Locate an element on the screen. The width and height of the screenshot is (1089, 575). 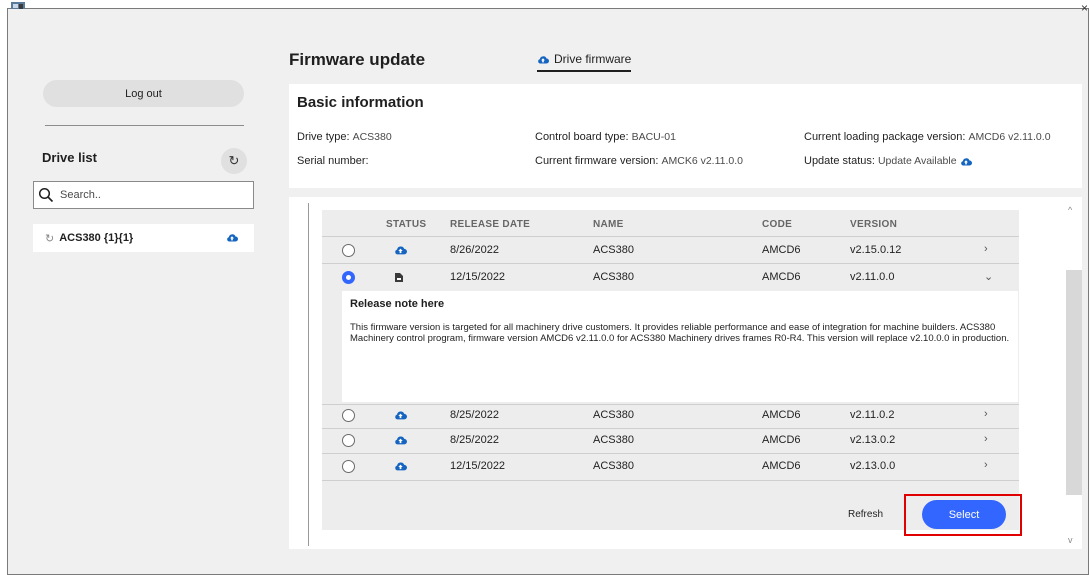
panel-divider is located at coordinates (308, 374).